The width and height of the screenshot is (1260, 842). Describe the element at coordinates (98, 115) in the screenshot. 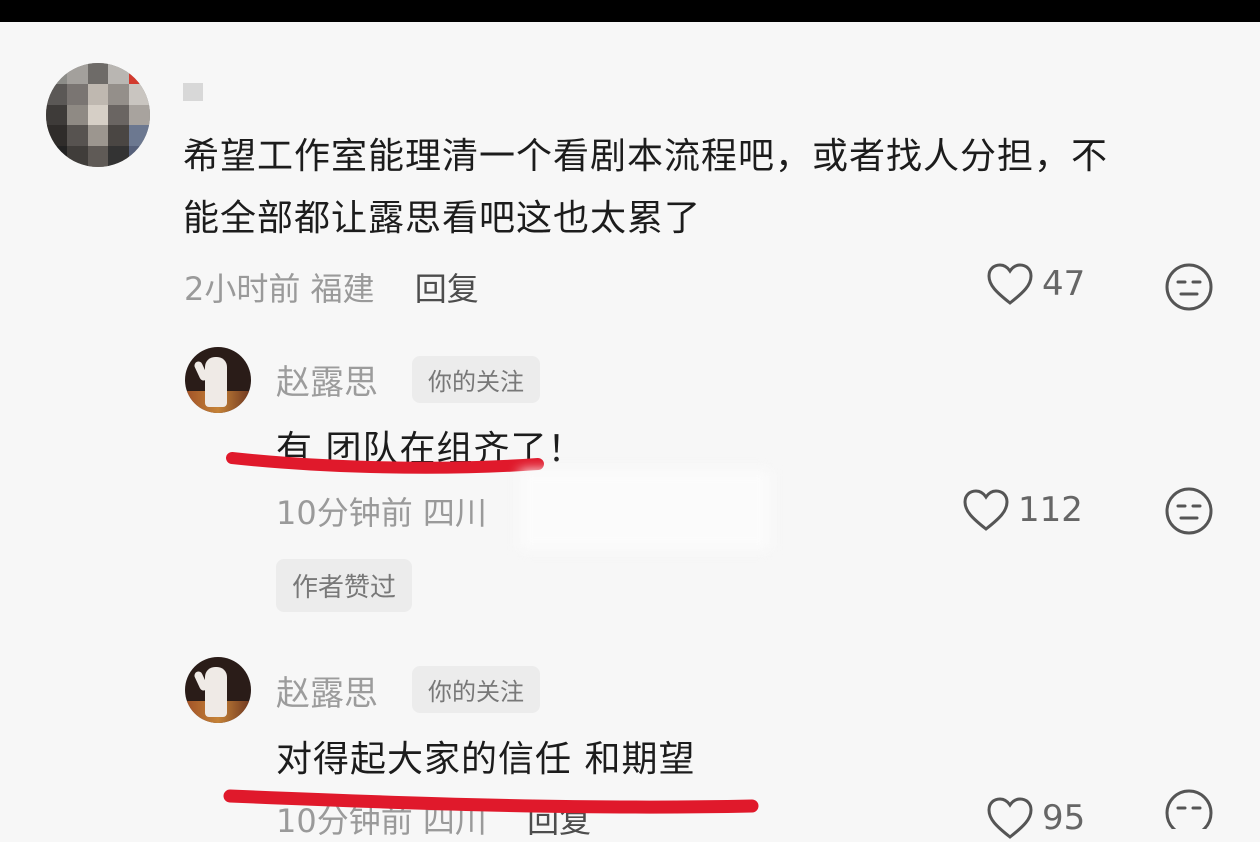

I see `commenter-avatar` at that location.